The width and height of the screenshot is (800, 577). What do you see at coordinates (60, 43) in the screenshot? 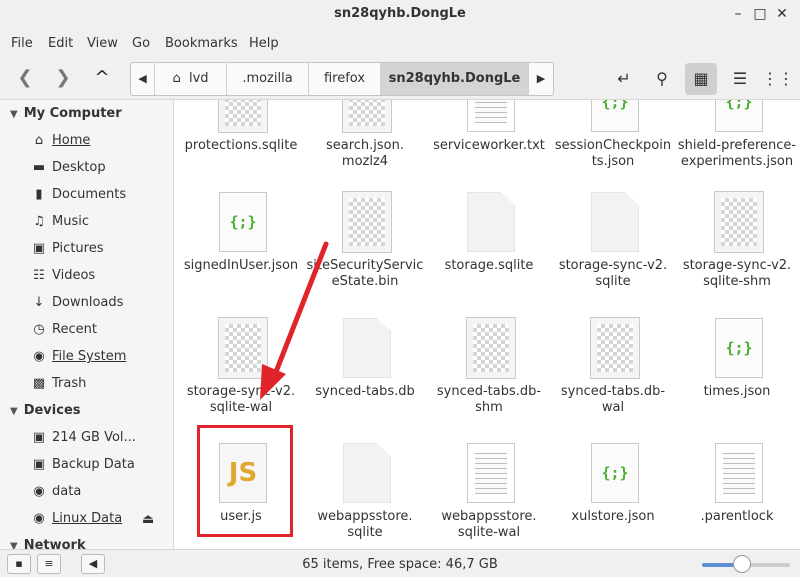
I see `menu-edit: Edit` at bounding box center [60, 43].